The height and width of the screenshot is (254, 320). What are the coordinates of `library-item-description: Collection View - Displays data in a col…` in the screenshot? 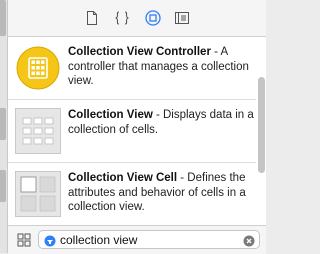 It's located at (161, 122).